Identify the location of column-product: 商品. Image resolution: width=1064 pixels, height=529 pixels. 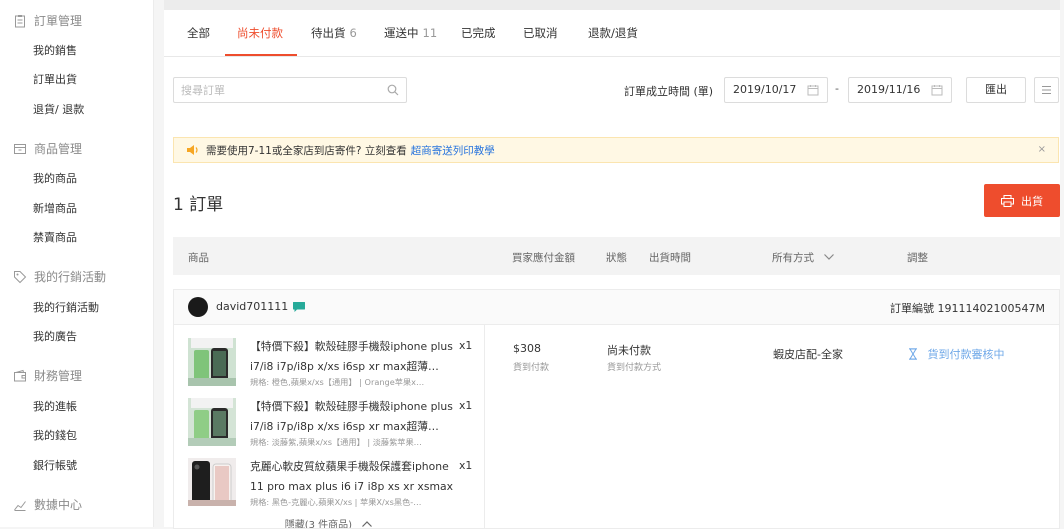
(198, 258).